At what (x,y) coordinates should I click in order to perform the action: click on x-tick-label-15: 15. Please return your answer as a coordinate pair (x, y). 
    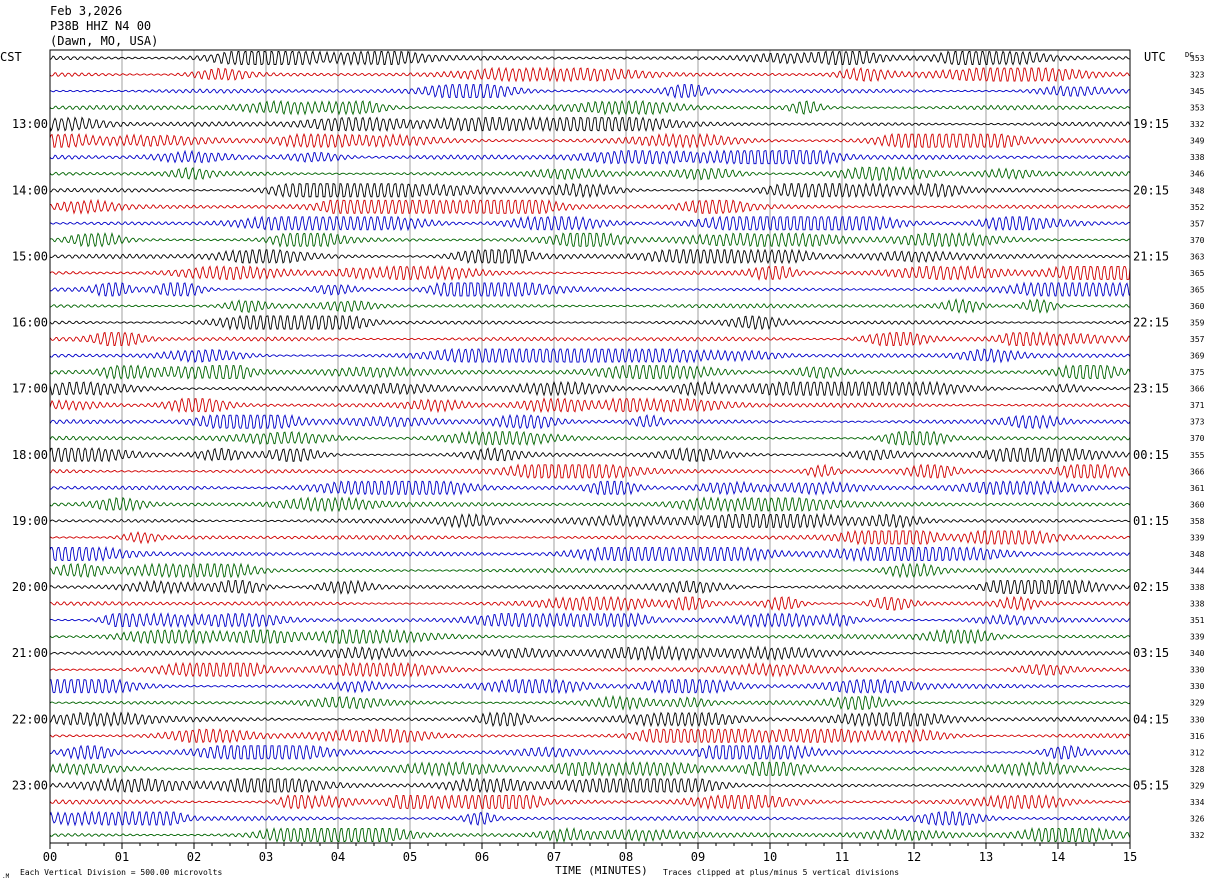
    Looking at the image, I should click on (1130, 857).